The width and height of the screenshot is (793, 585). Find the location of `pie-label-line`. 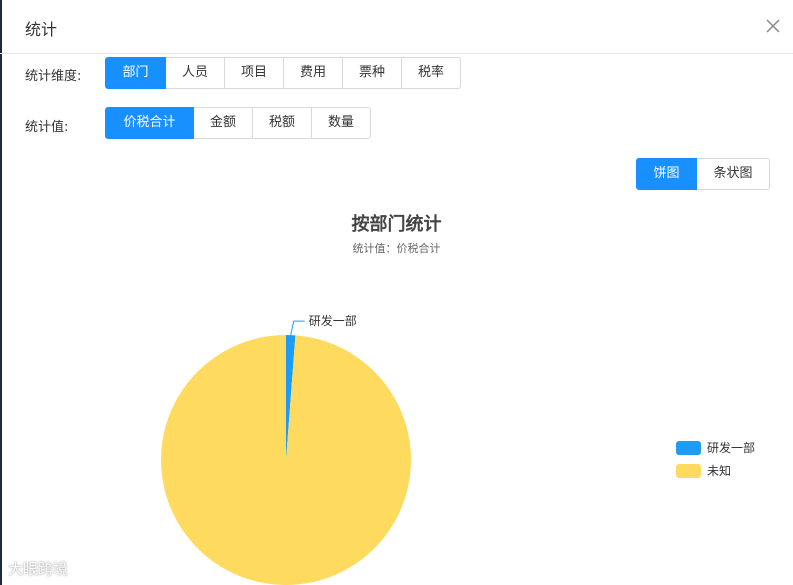

pie-label-line is located at coordinates (297, 328).